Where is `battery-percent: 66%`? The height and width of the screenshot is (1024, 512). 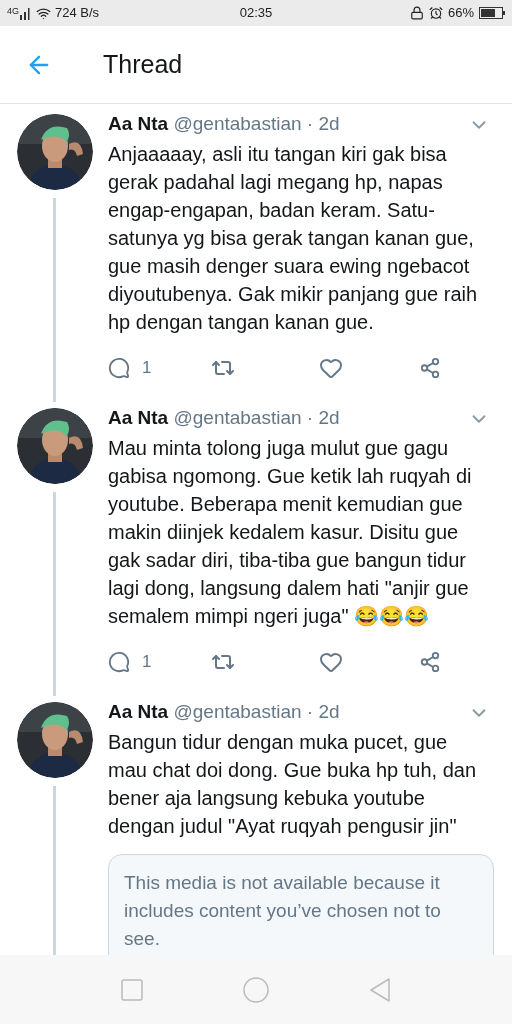 battery-percent: 66% is located at coordinates (460, 13).